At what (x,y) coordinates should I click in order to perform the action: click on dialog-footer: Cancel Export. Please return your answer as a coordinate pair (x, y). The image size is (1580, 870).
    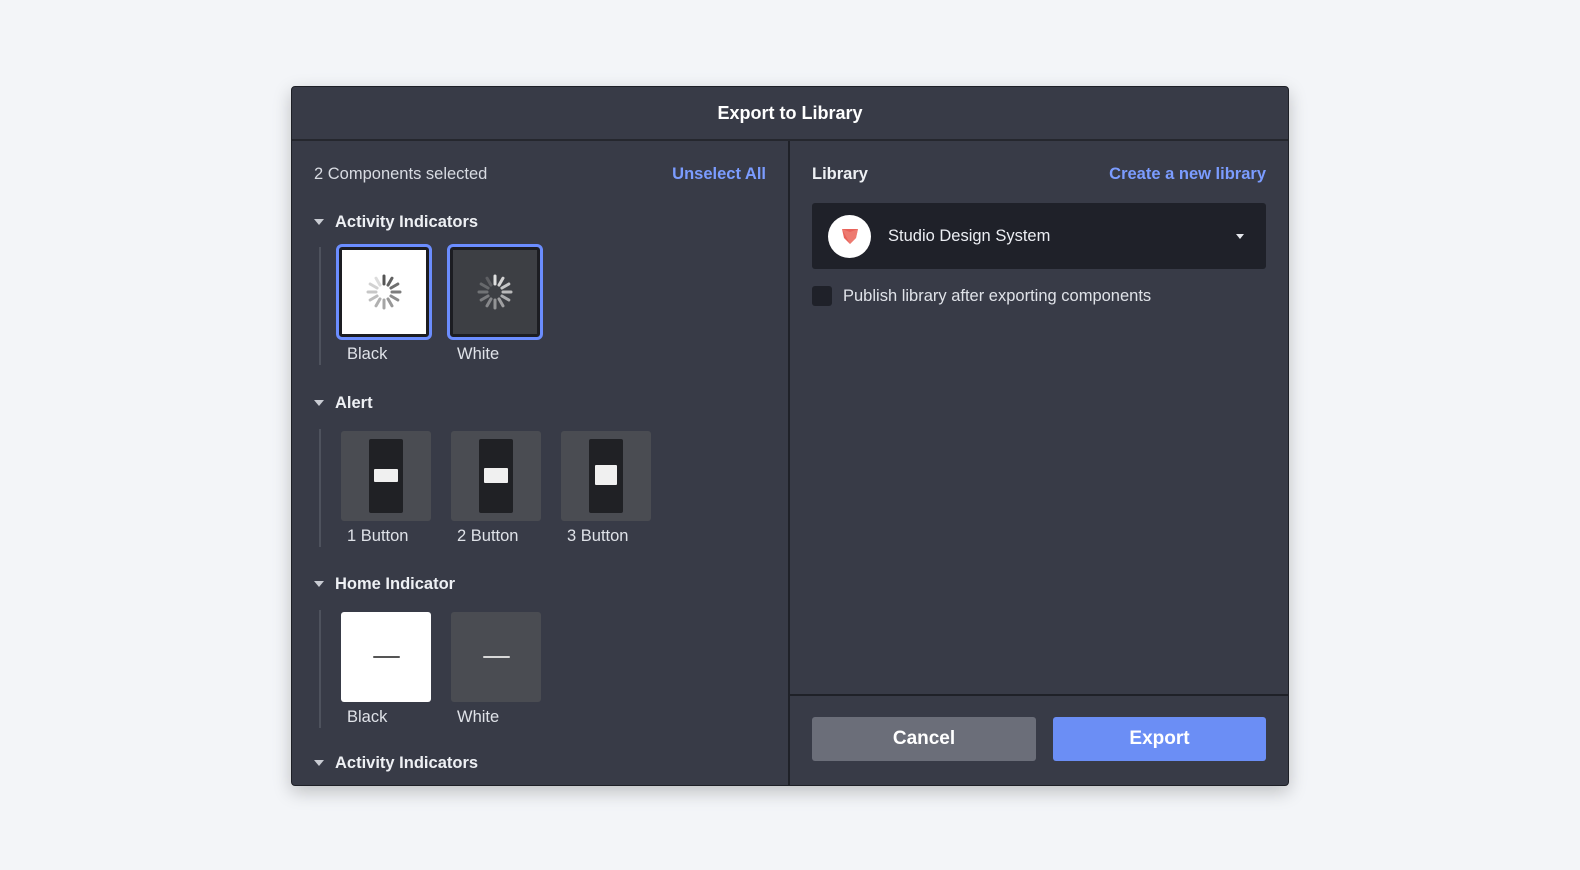
    Looking at the image, I should click on (1039, 739).